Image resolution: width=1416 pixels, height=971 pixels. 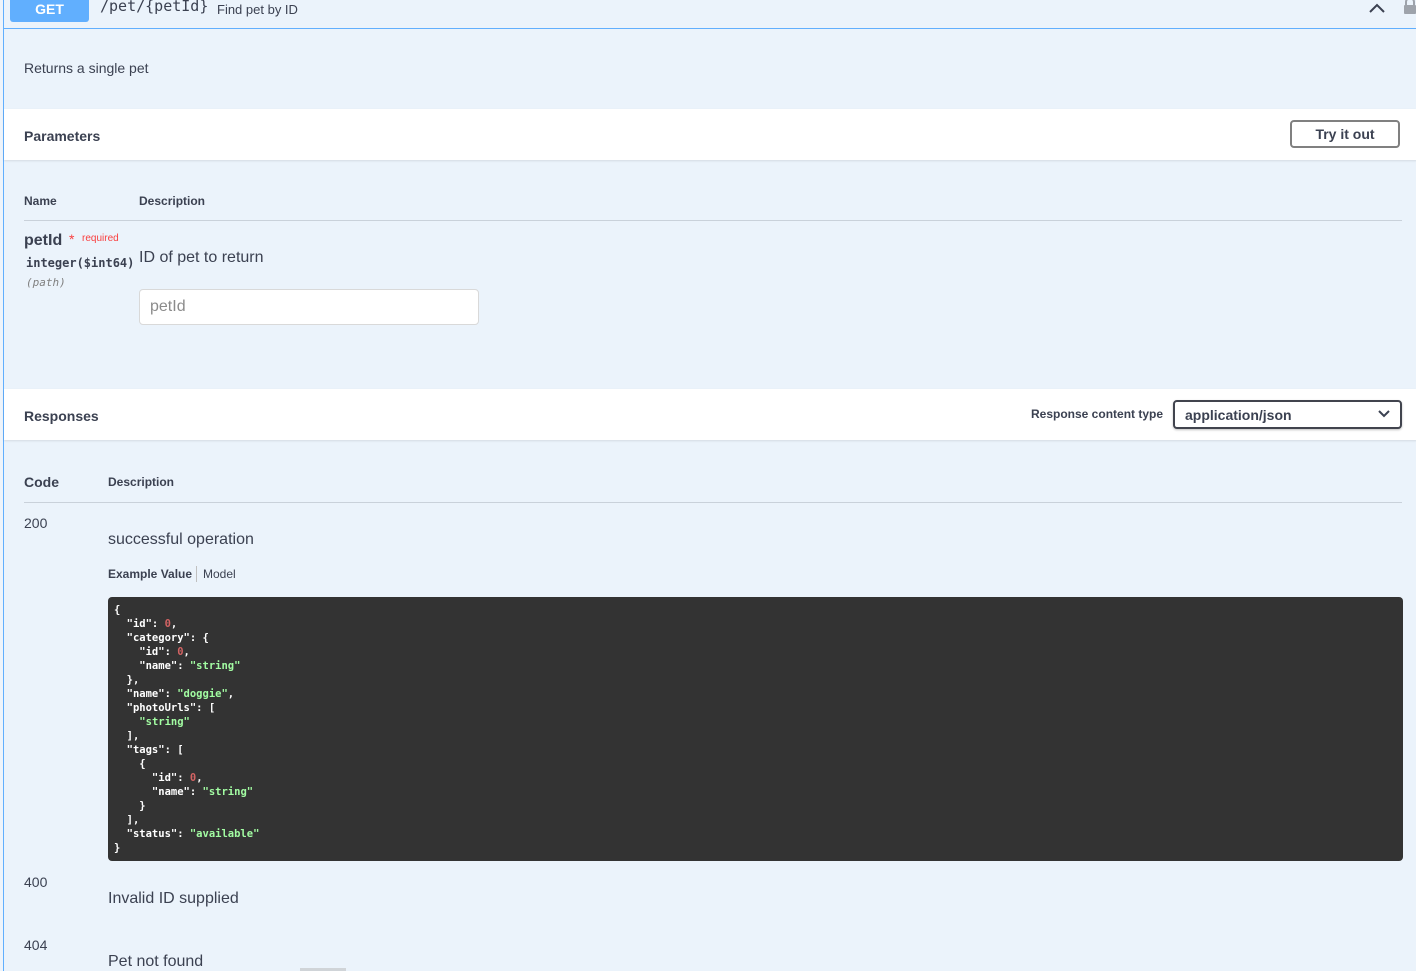 What do you see at coordinates (1377, 8) in the screenshot?
I see `chevron-up-icon` at bounding box center [1377, 8].